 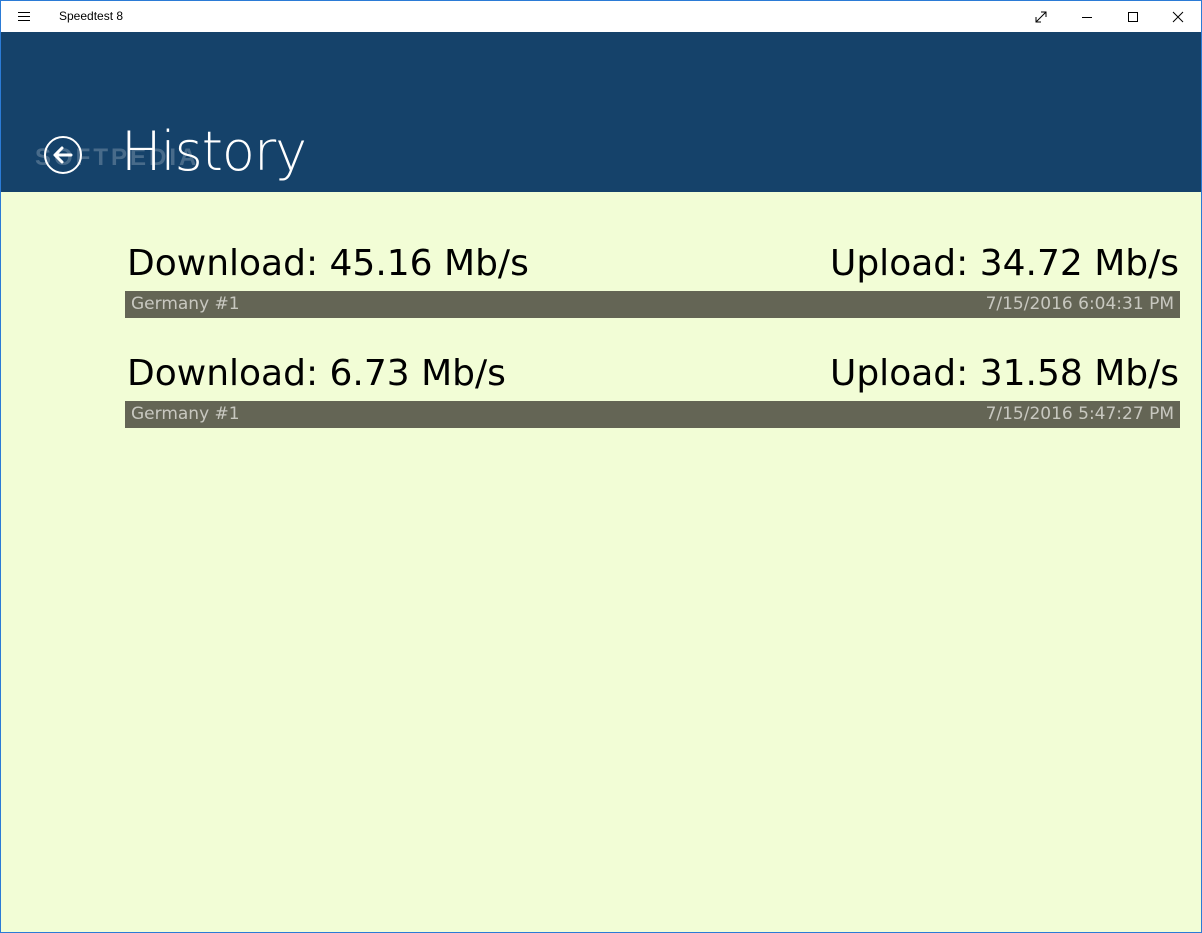 What do you see at coordinates (91, 16) in the screenshot?
I see `app-title: Speedtest 8` at bounding box center [91, 16].